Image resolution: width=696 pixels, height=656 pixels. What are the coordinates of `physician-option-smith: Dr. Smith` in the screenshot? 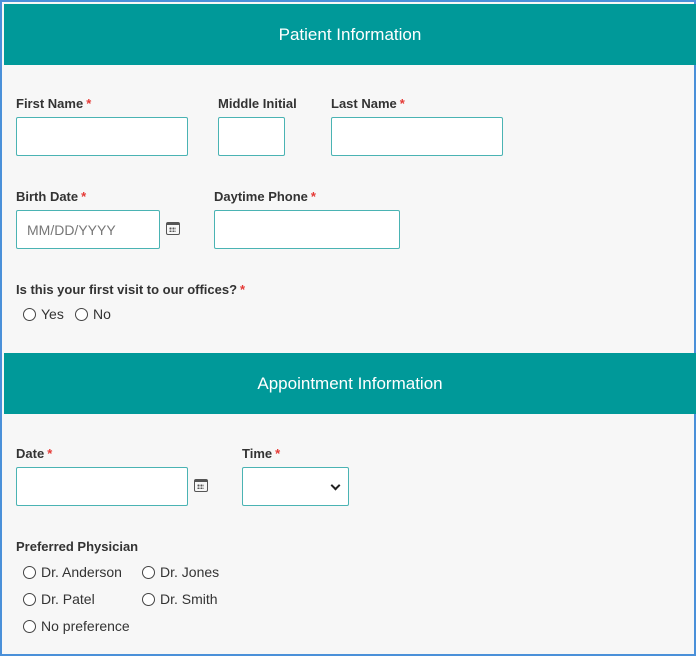 It's located at (180, 599).